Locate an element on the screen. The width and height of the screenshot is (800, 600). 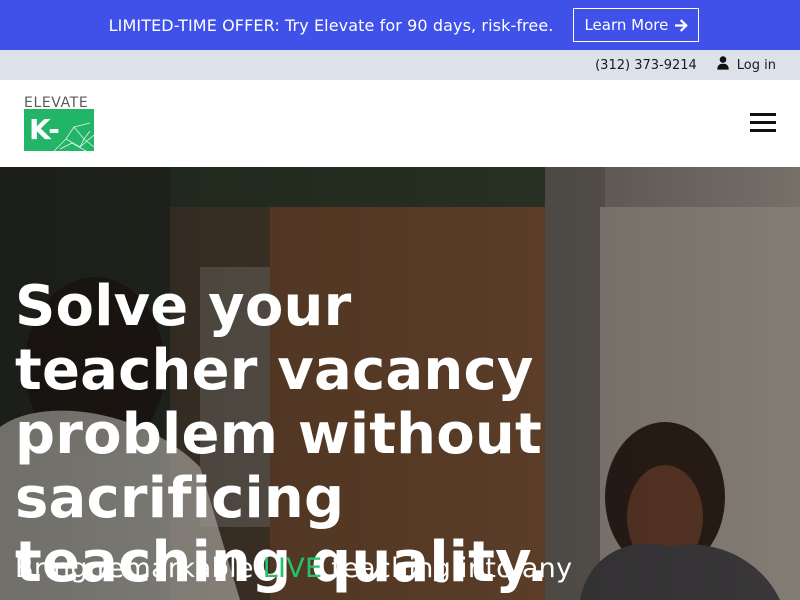
hero-sub-after: teaching into any is located at coordinates (447, 568).